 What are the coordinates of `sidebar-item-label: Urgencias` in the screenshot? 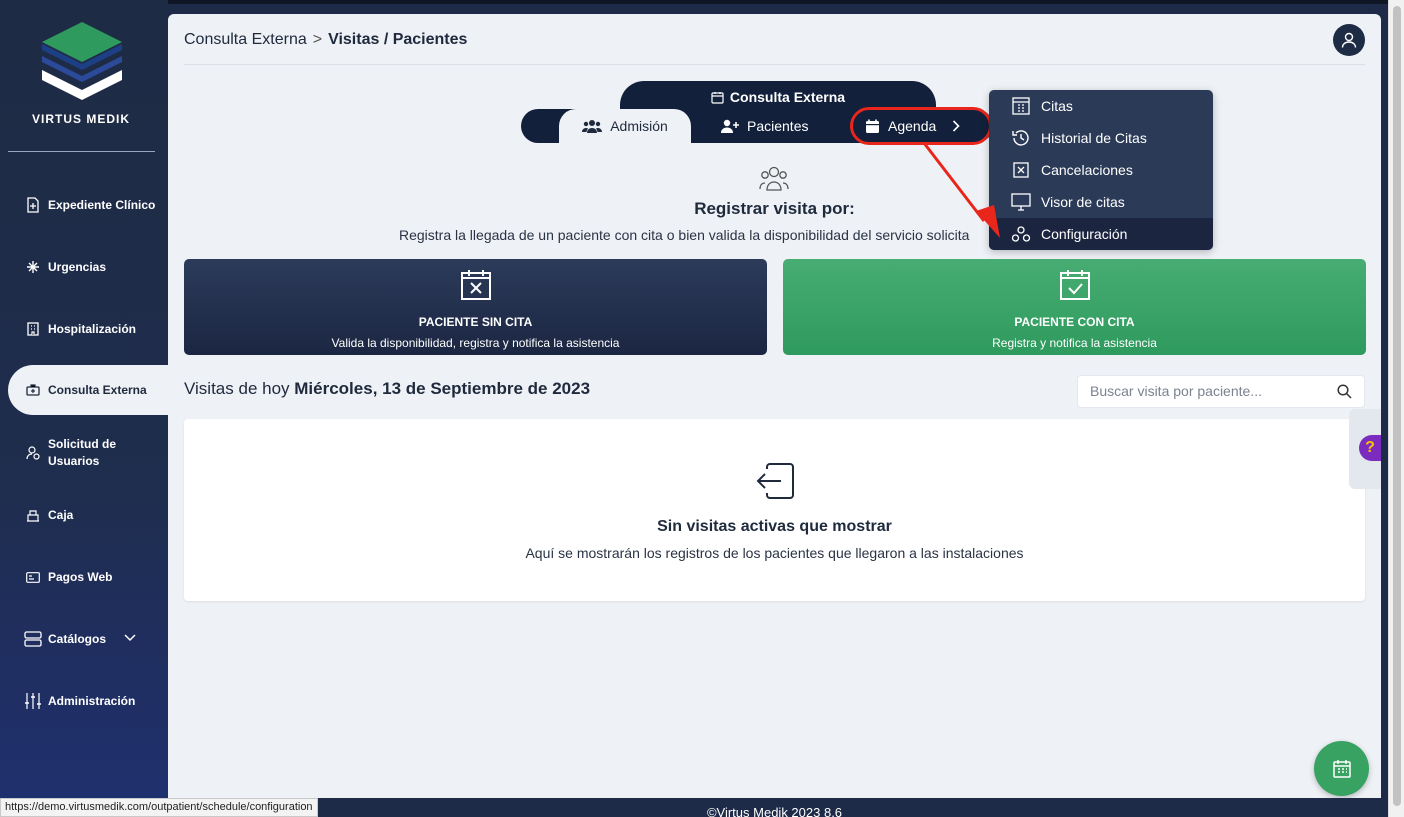 It's located at (77, 267).